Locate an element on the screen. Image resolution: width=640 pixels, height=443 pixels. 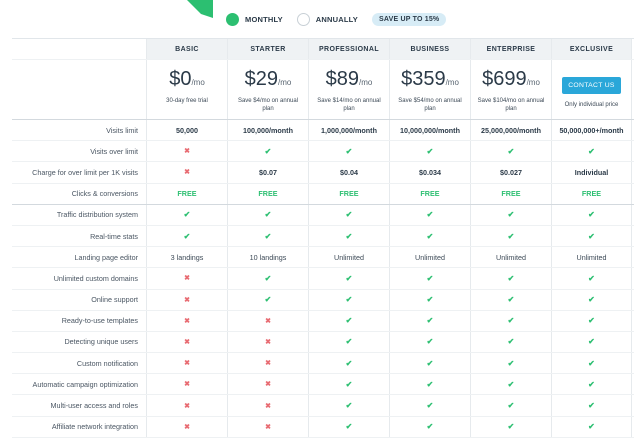
save-badge: SAVE UP TO 15% is located at coordinates (409, 19).